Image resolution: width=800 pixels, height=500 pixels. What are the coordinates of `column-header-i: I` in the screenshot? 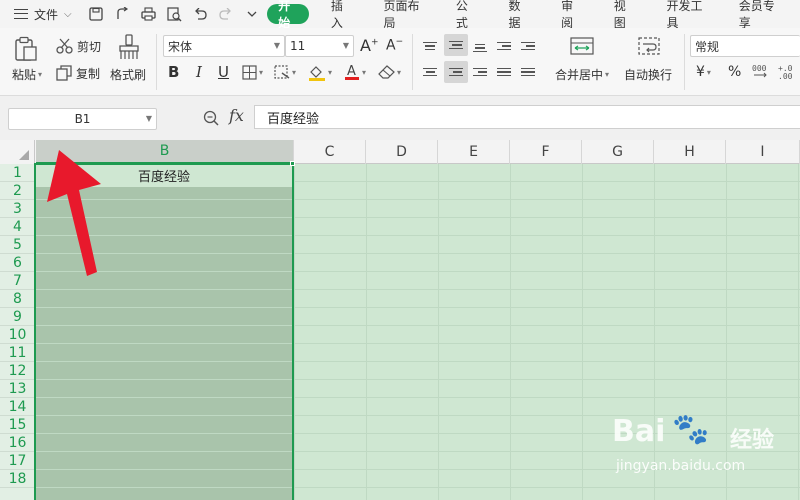 It's located at (763, 152).